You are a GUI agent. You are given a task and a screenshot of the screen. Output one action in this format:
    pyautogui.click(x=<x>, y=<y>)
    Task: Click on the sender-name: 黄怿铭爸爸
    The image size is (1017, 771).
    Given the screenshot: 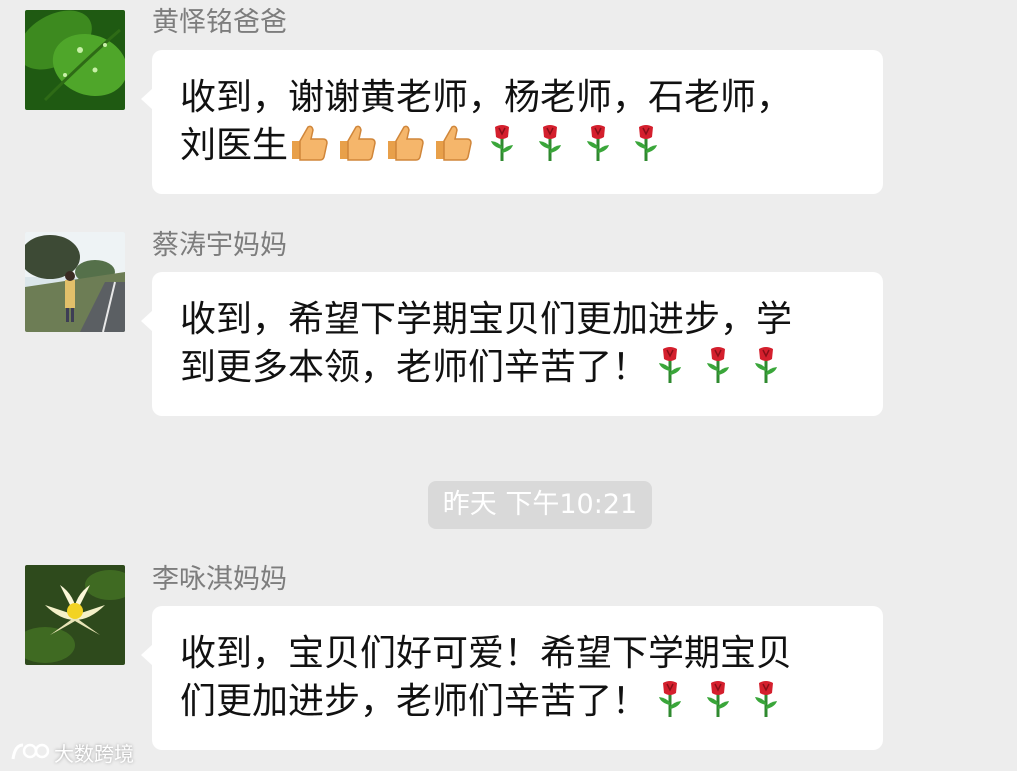 What is the action you would take?
    pyautogui.click(x=219, y=22)
    